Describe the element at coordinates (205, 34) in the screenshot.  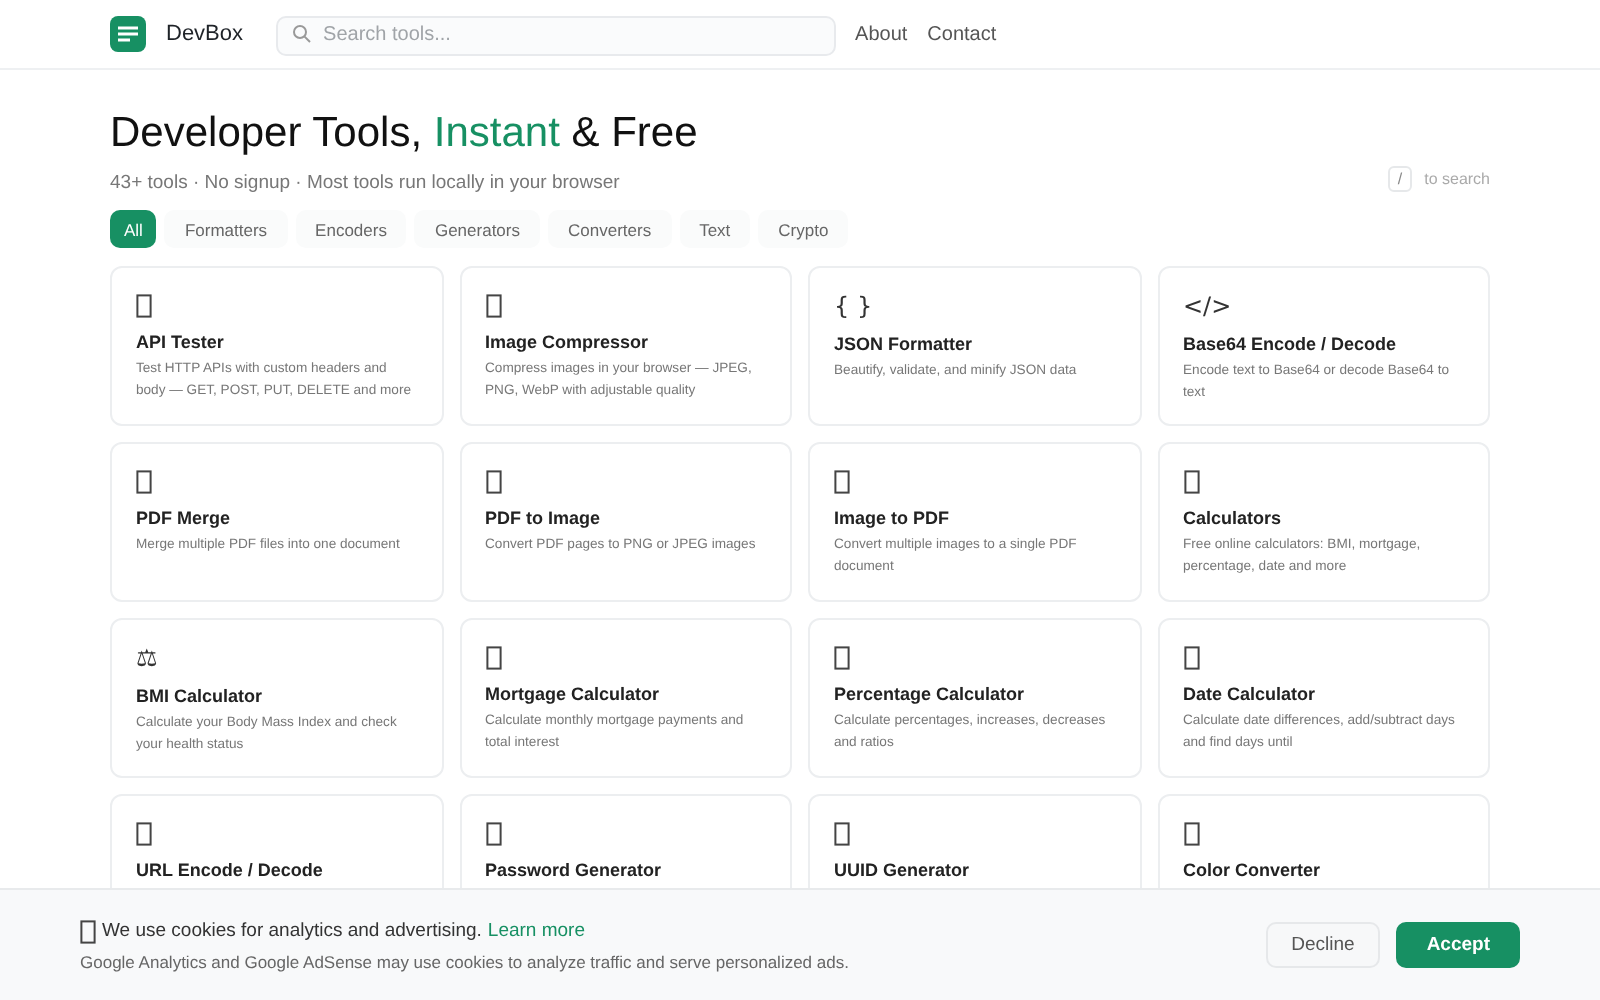
I see `brand-name: DevBox` at that location.